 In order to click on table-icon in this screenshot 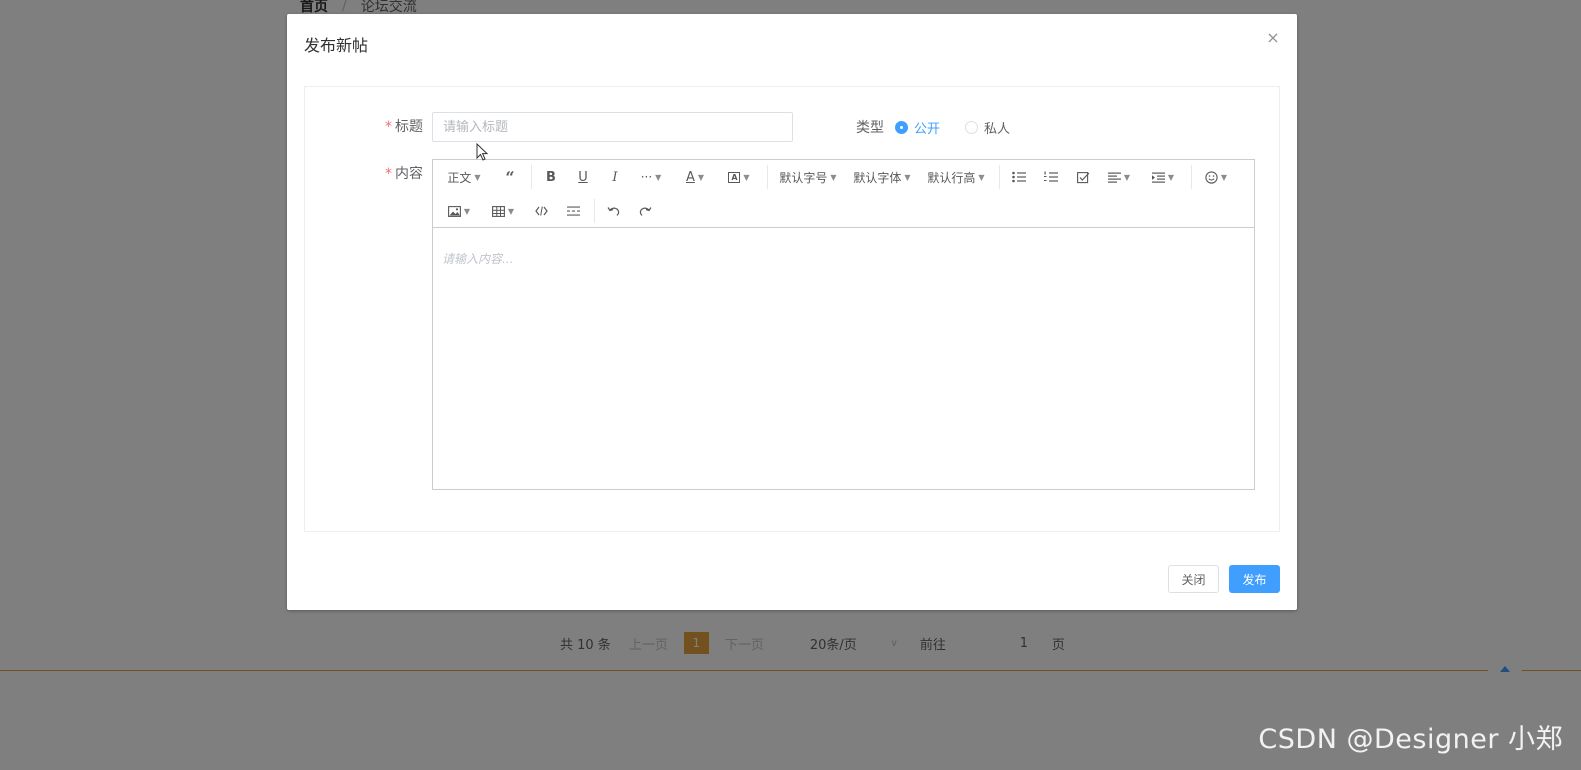, I will do `click(498, 211)`.